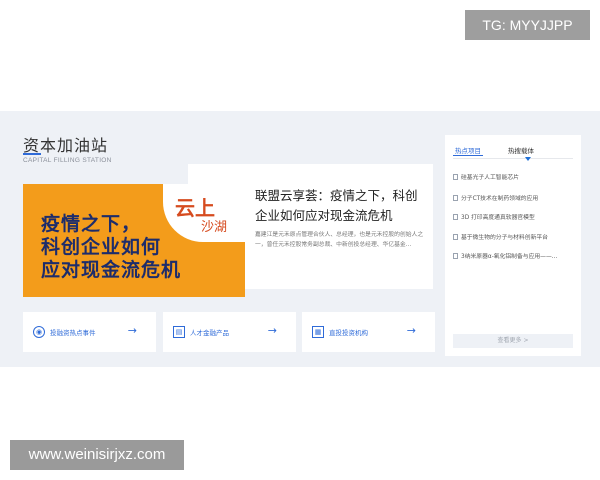 The height and width of the screenshot is (480, 600). Describe the element at coordinates (97, 455) in the screenshot. I see `url-watermark: www.weinisirjxz.com` at that location.